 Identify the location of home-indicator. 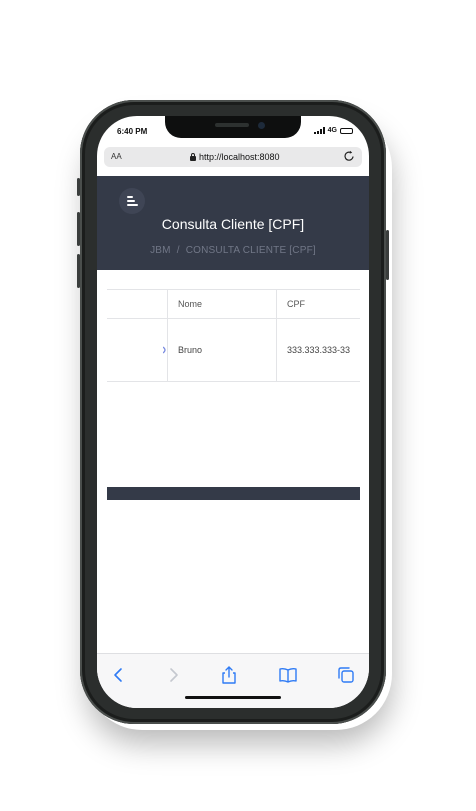
(233, 697).